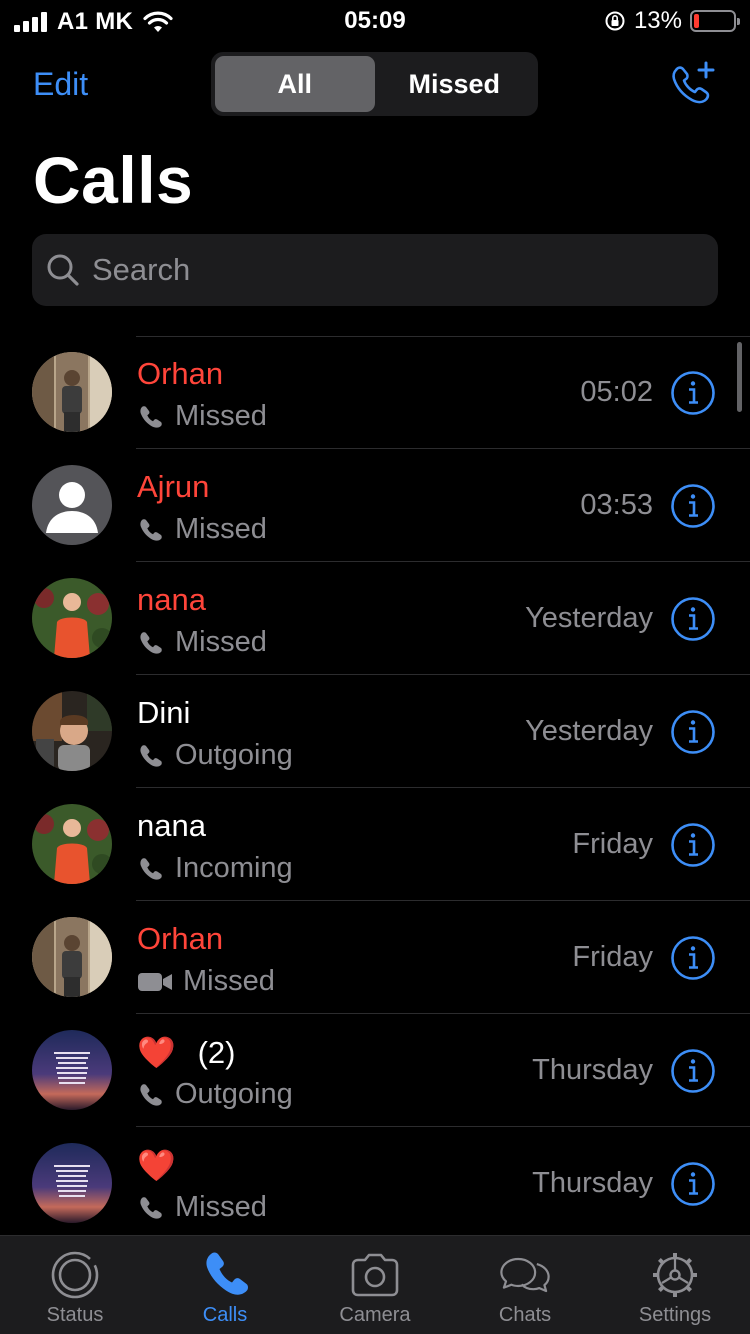 This screenshot has width=750, height=1334. Describe the element at coordinates (375, 21) in the screenshot. I see `status-bar: A1 MK 05:09 13%` at that location.